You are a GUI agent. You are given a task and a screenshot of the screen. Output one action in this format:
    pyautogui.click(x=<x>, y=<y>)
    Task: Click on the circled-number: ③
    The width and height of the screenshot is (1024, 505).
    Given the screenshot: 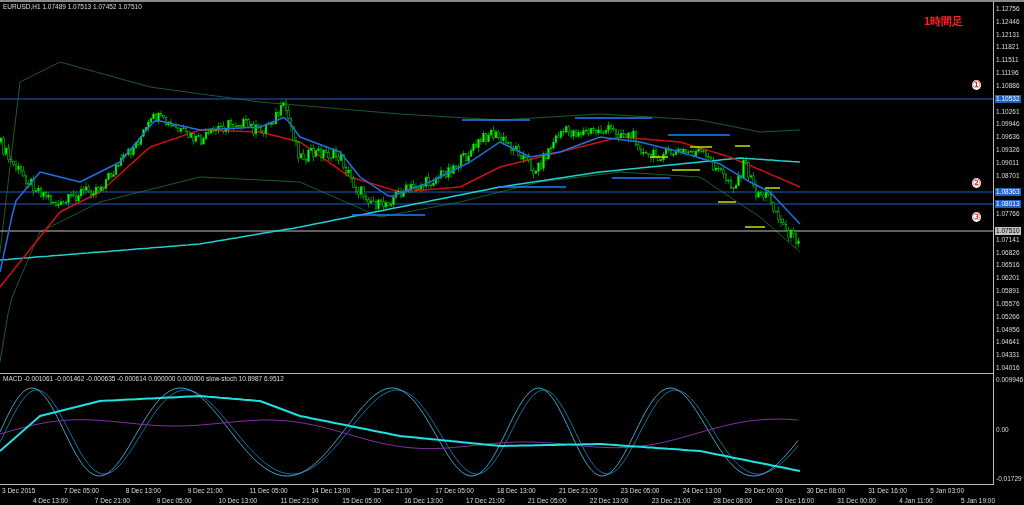 What is the action you would take?
    pyautogui.click(x=976, y=217)
    